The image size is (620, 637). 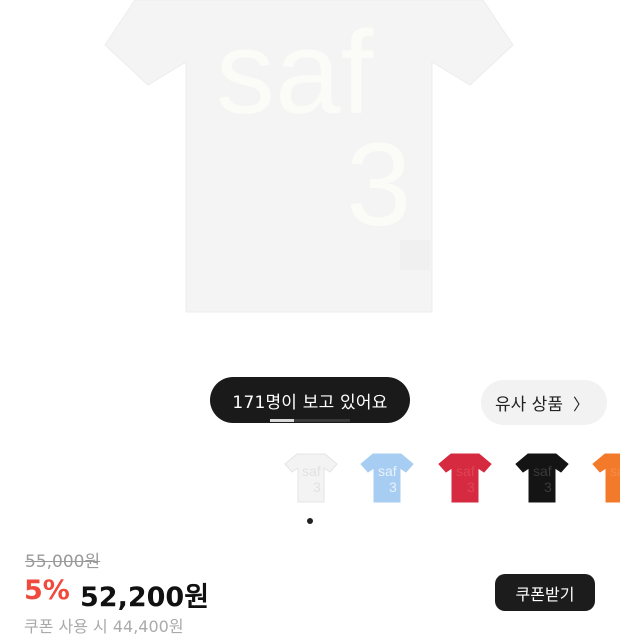 What do you see at coordinates (605, 478) in the screenshot?
I see `swatch-orange: saf3` at bounding box center [605, 478].